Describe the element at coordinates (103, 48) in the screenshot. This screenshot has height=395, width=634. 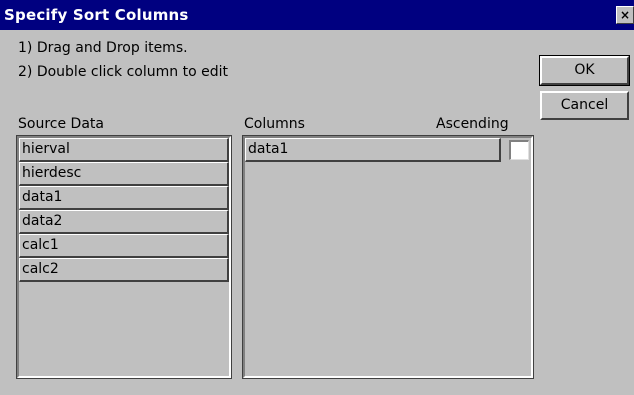
I see `instruction-drag-drop: 1) Drag and Drop items.` at that location.